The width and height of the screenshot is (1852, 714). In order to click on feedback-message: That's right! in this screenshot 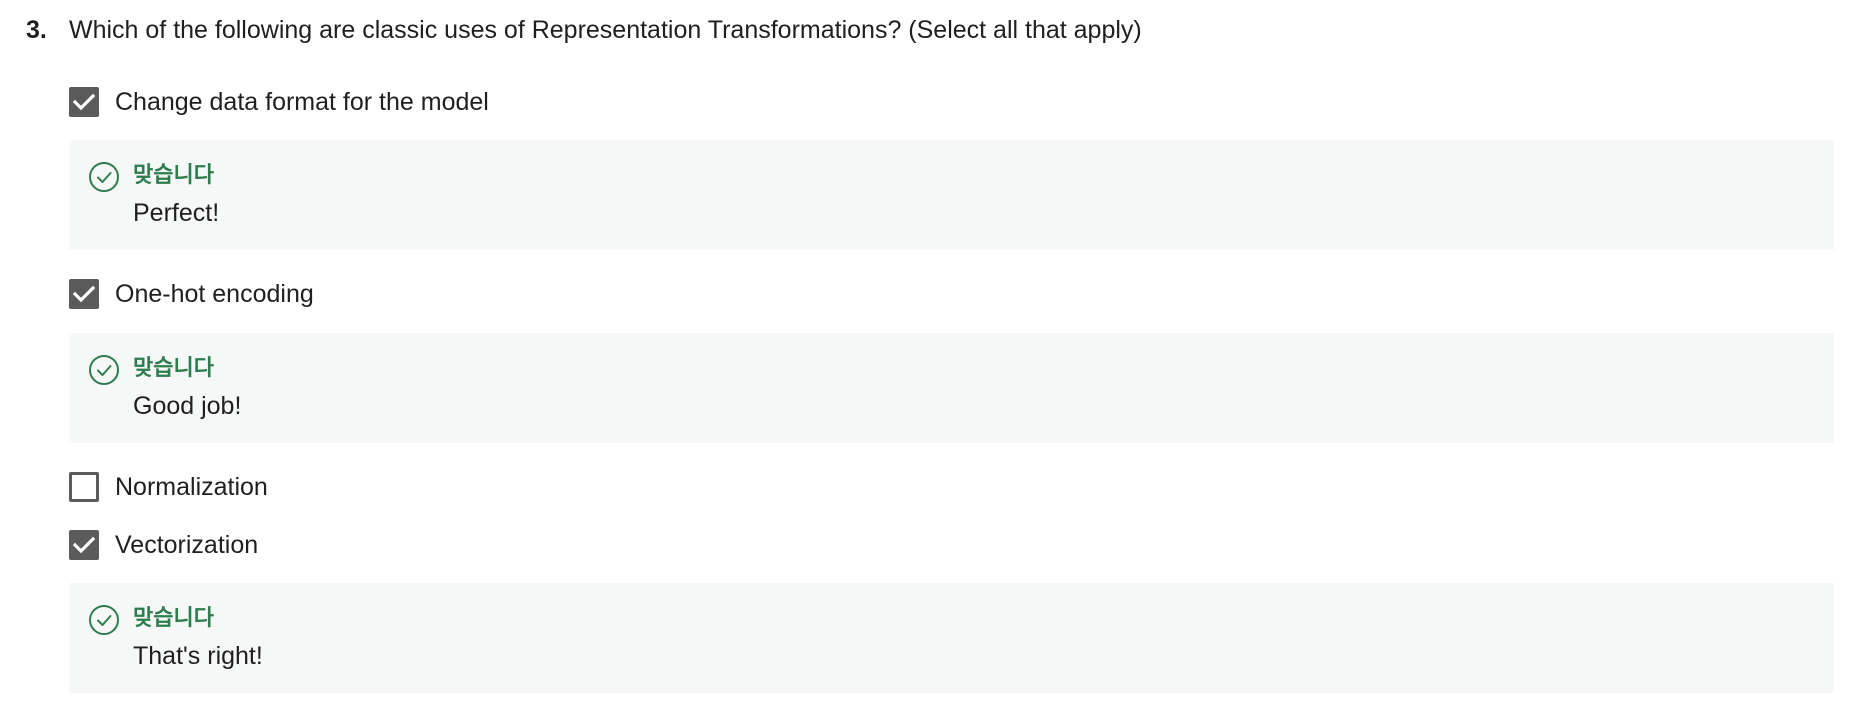, I will do `click(198, 656)`.